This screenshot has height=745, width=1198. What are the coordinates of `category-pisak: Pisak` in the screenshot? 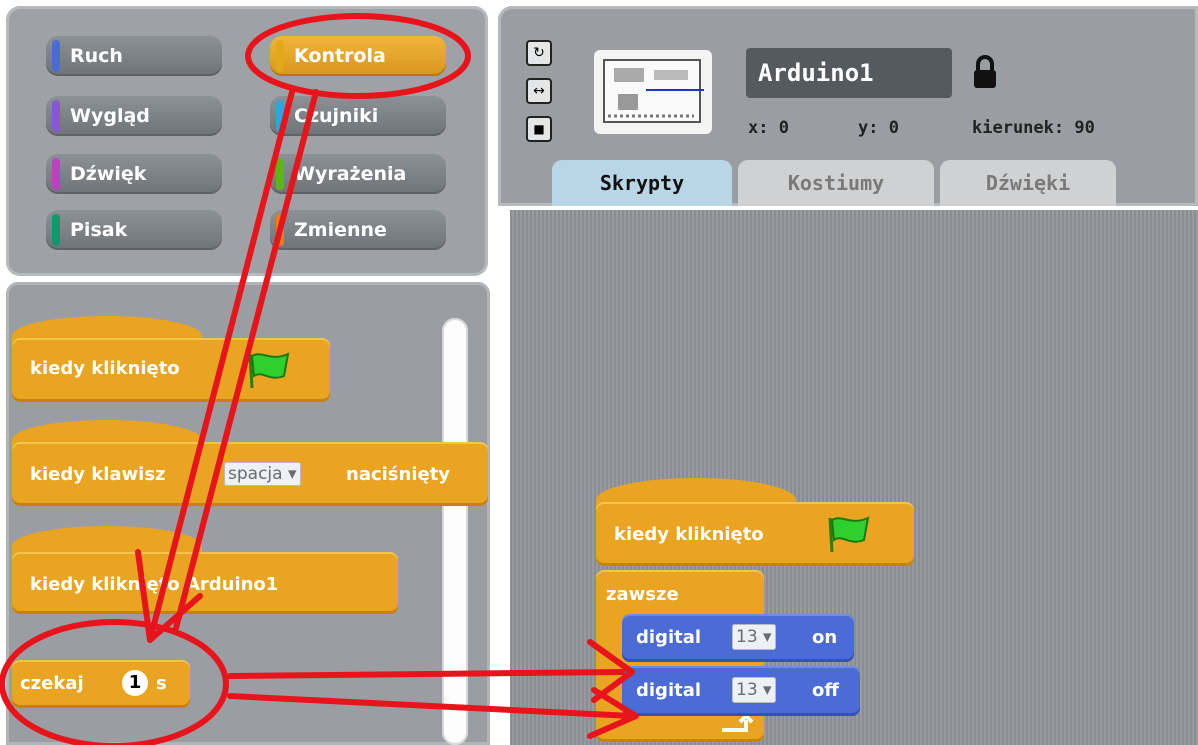 It's located at (134, 230).